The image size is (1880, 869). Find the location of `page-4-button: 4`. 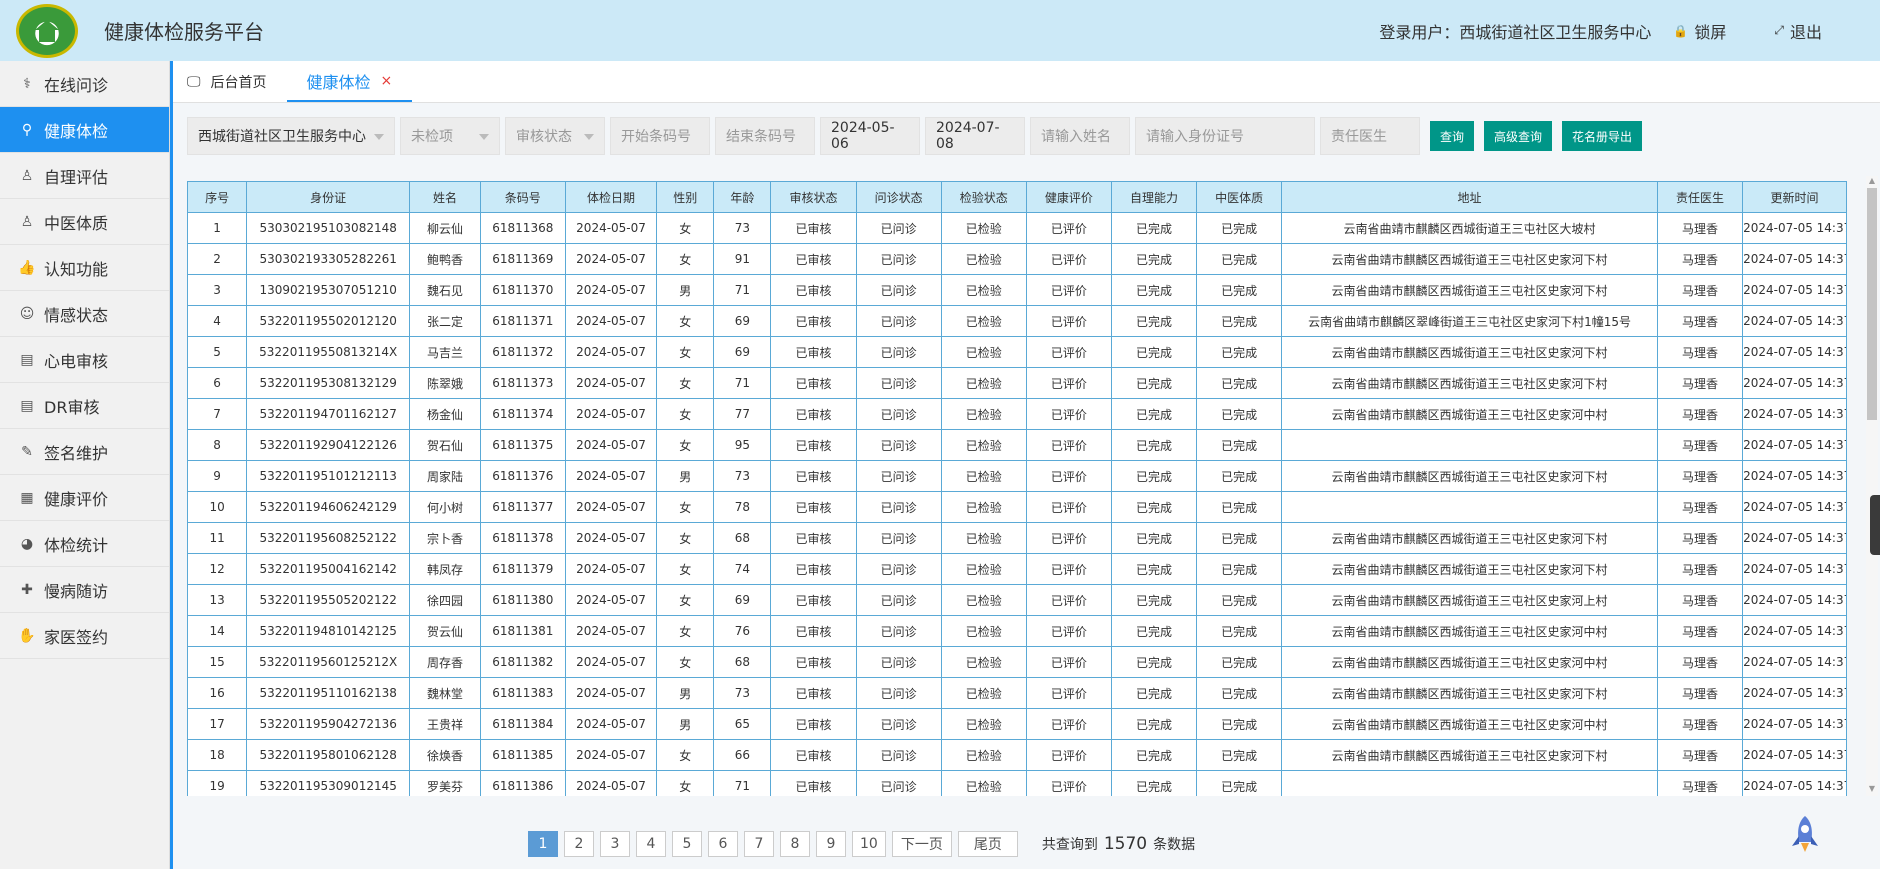

page-4-button: 4 is located at coordinates (651, 844).